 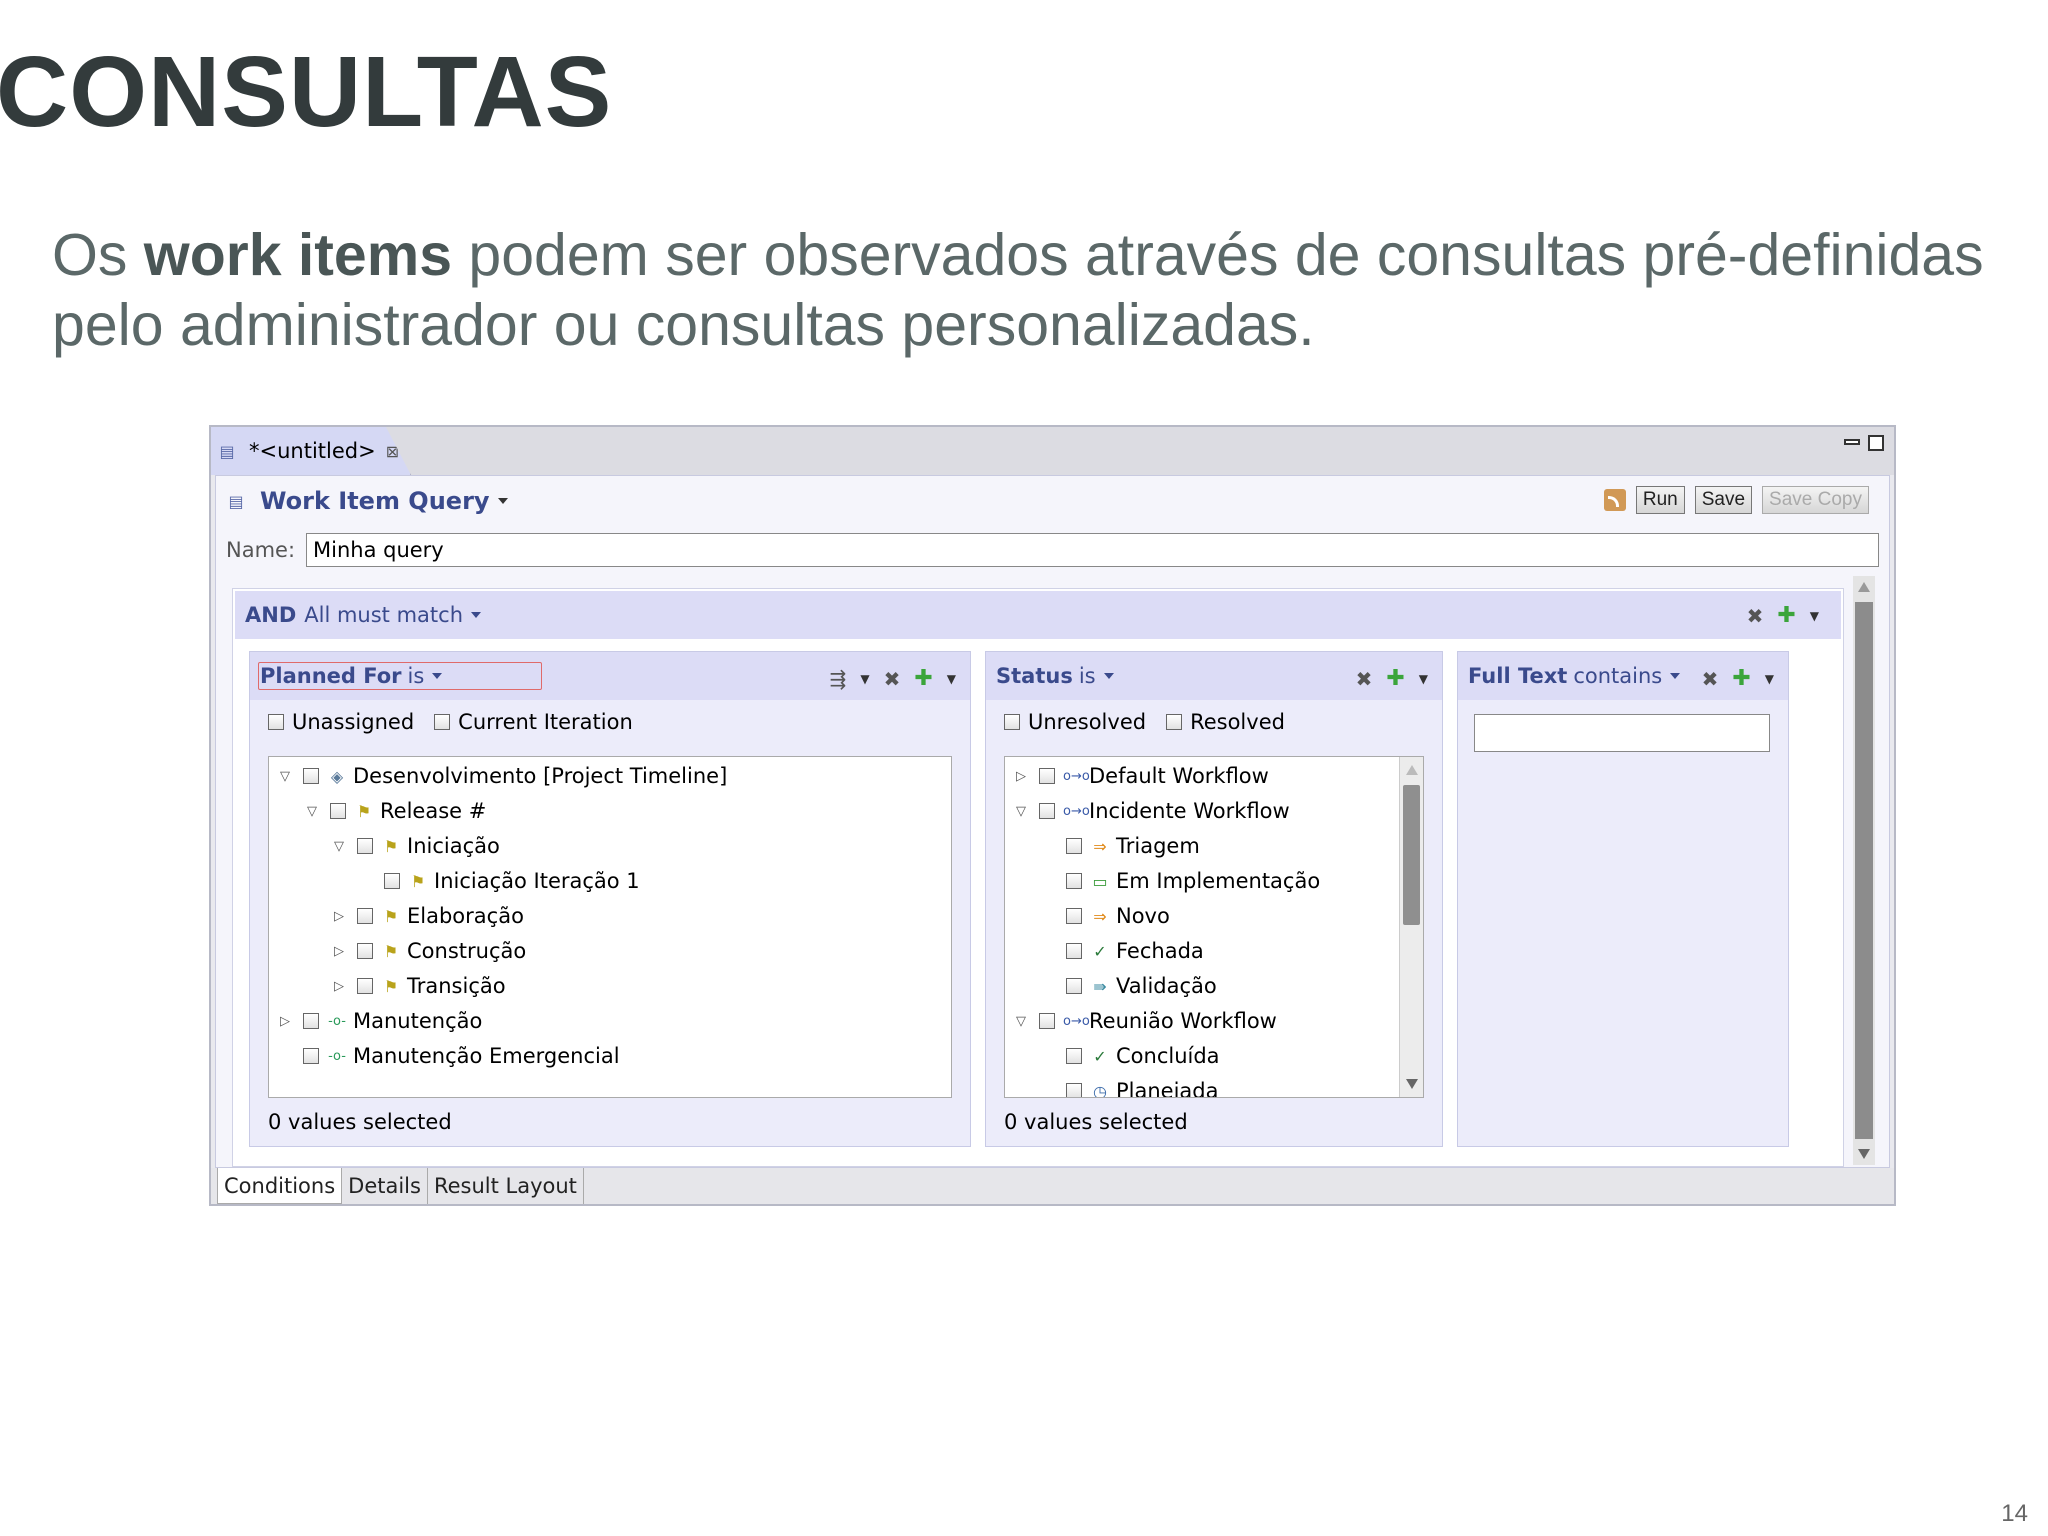 I want to click on status-tree-row: ✓ Concluída, so click(x=1130, y=1056).